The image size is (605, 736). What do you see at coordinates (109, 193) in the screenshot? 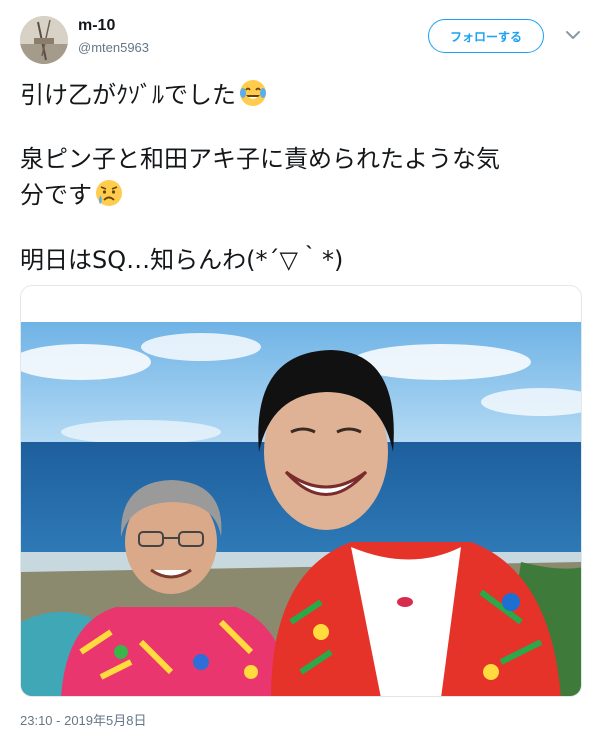
I see `sad-but-relieved-face-icon` at bounding box center [109, 193].